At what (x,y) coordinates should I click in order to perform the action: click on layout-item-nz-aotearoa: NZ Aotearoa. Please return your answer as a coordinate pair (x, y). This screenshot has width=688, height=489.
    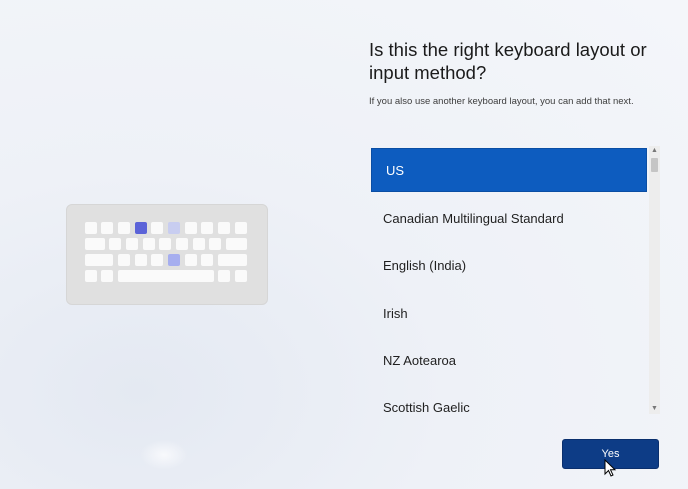
    Looking at the image, I should click on (508, 360).